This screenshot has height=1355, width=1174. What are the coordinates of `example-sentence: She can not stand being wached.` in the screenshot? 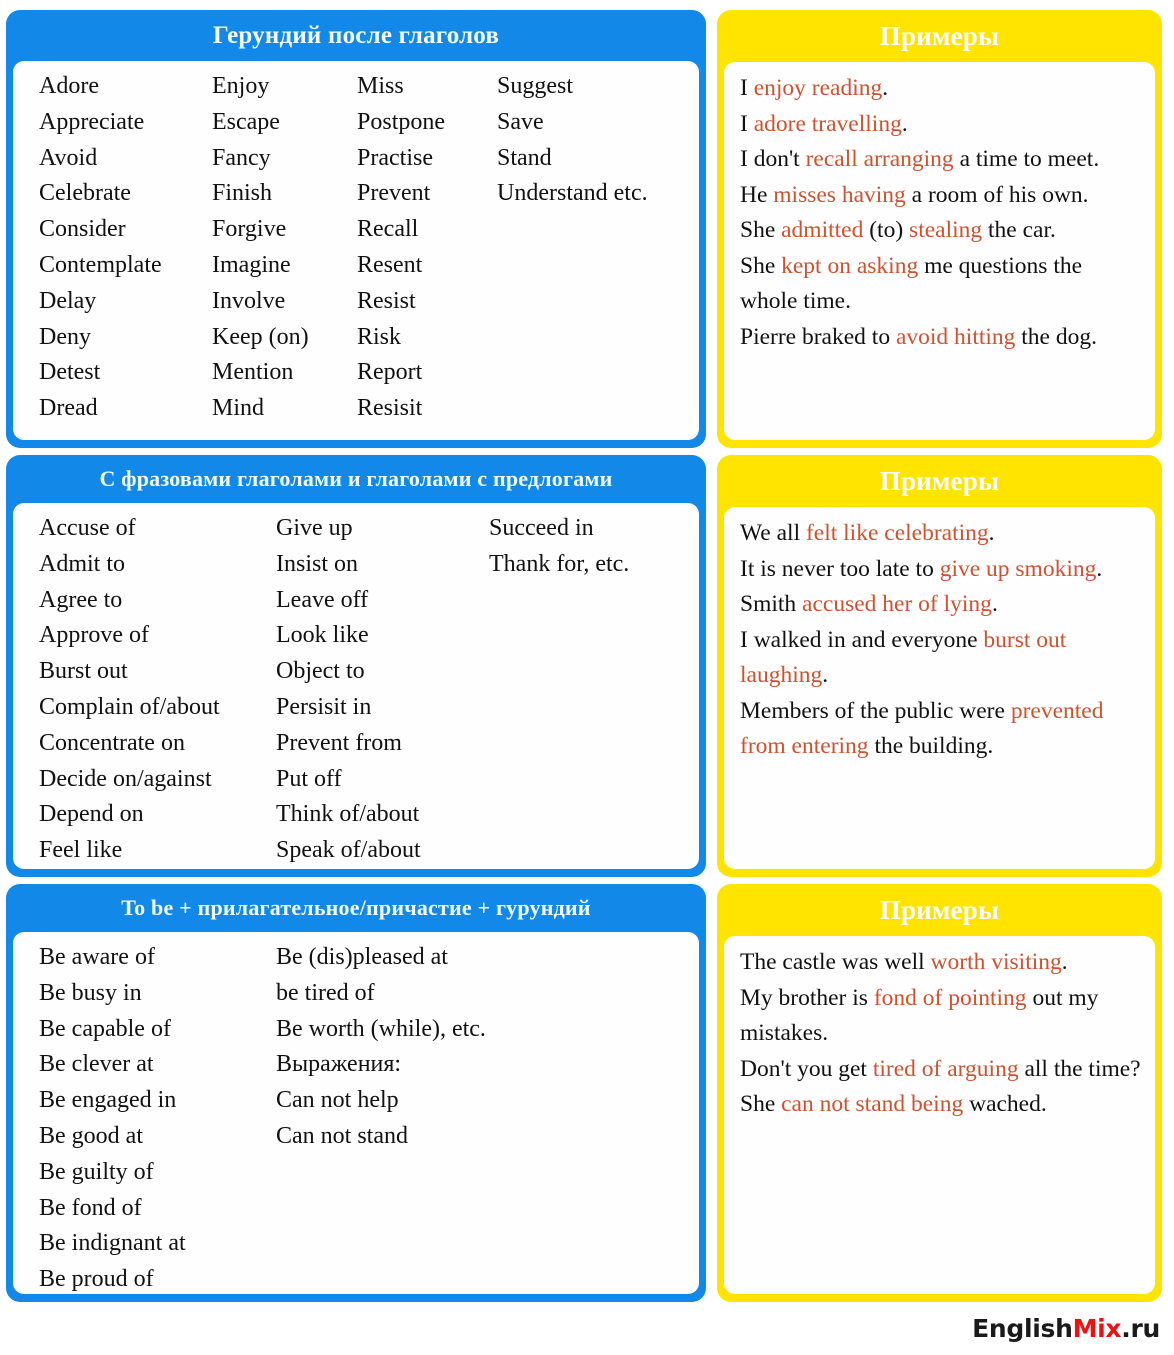 It's located at (942, 1105).